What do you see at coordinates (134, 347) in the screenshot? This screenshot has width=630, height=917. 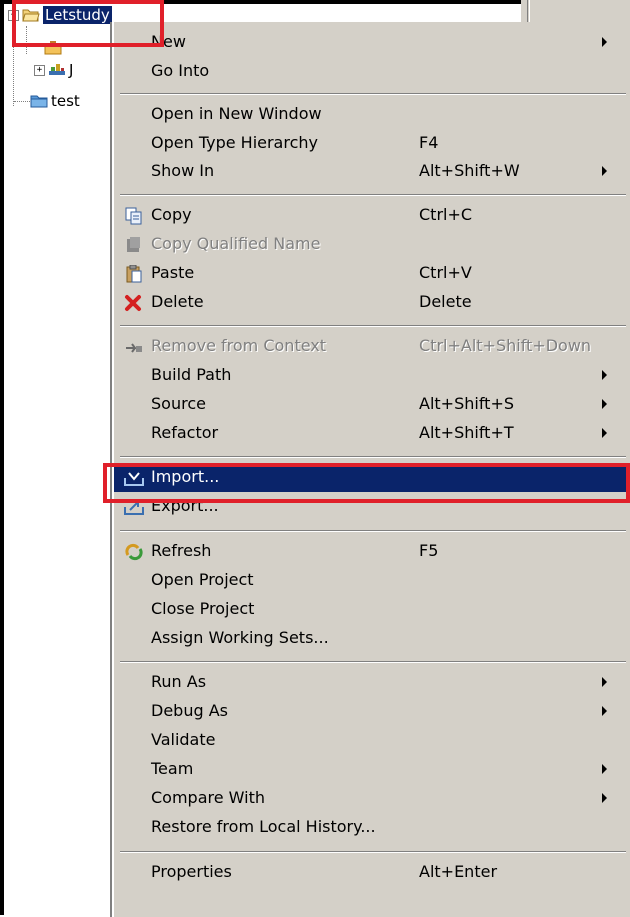 I see `remove-from-context-icon` at bounding box center [134, 347].